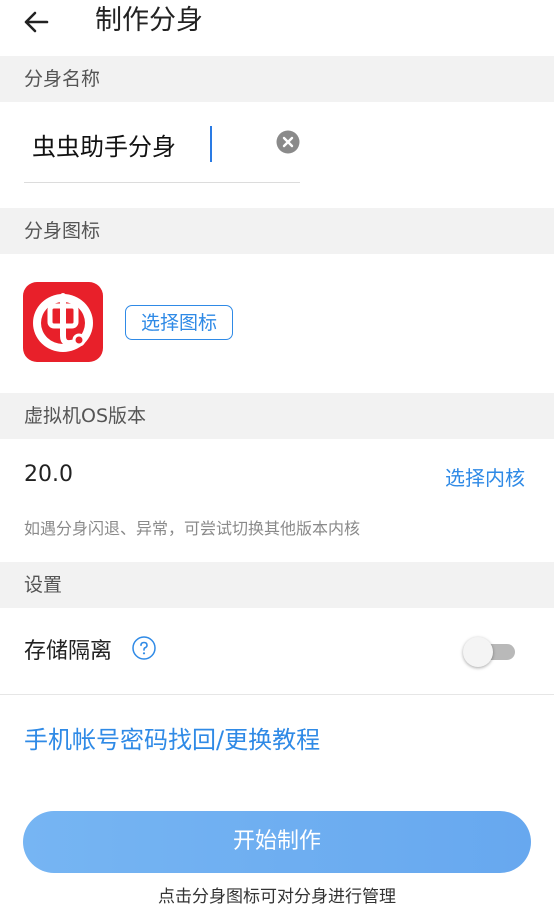  What do you see at coordinates (144, 648) in the screenshot?
I see `question-circle-icon` at bounding box center [144, 648].